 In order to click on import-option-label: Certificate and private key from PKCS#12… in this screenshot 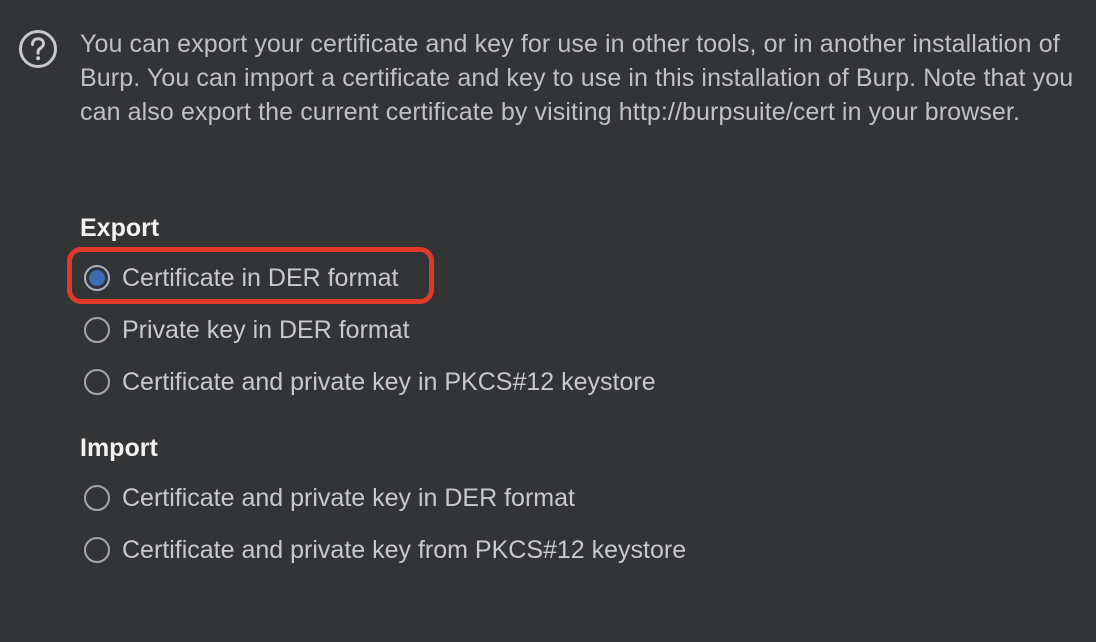, I will do `click(404, 549)`.